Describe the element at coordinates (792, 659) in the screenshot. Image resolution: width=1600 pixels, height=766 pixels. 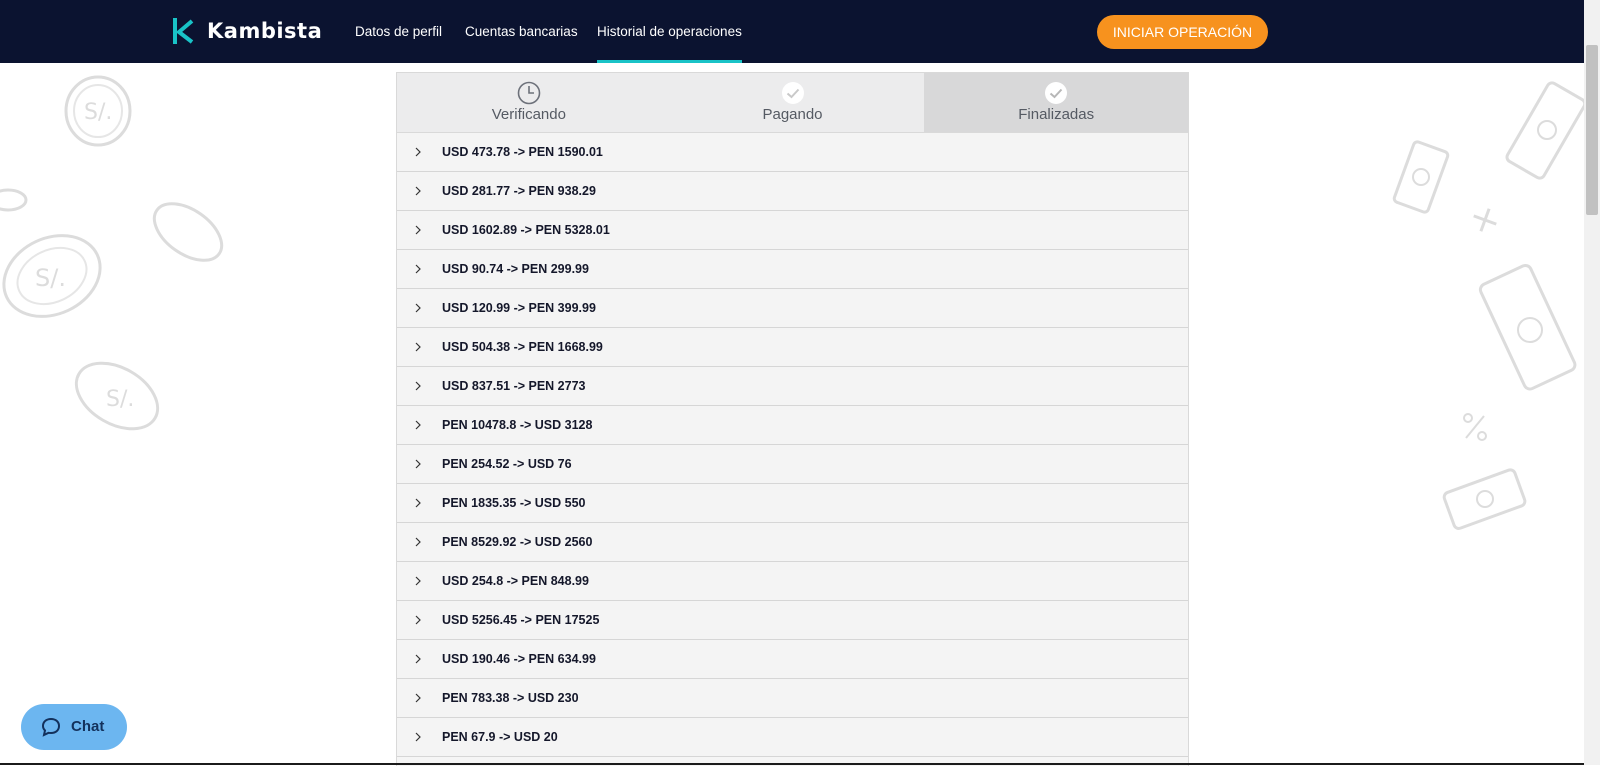
I see `operation-row: USD 190.46 -> PEN 634.99` at that location.